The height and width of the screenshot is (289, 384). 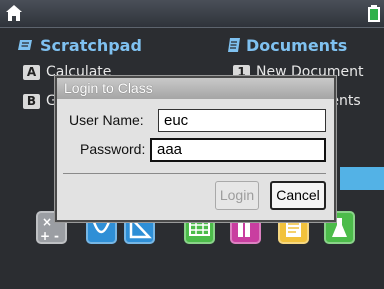 I want to click on user-name-input: euc, so click(x=242, y=120).